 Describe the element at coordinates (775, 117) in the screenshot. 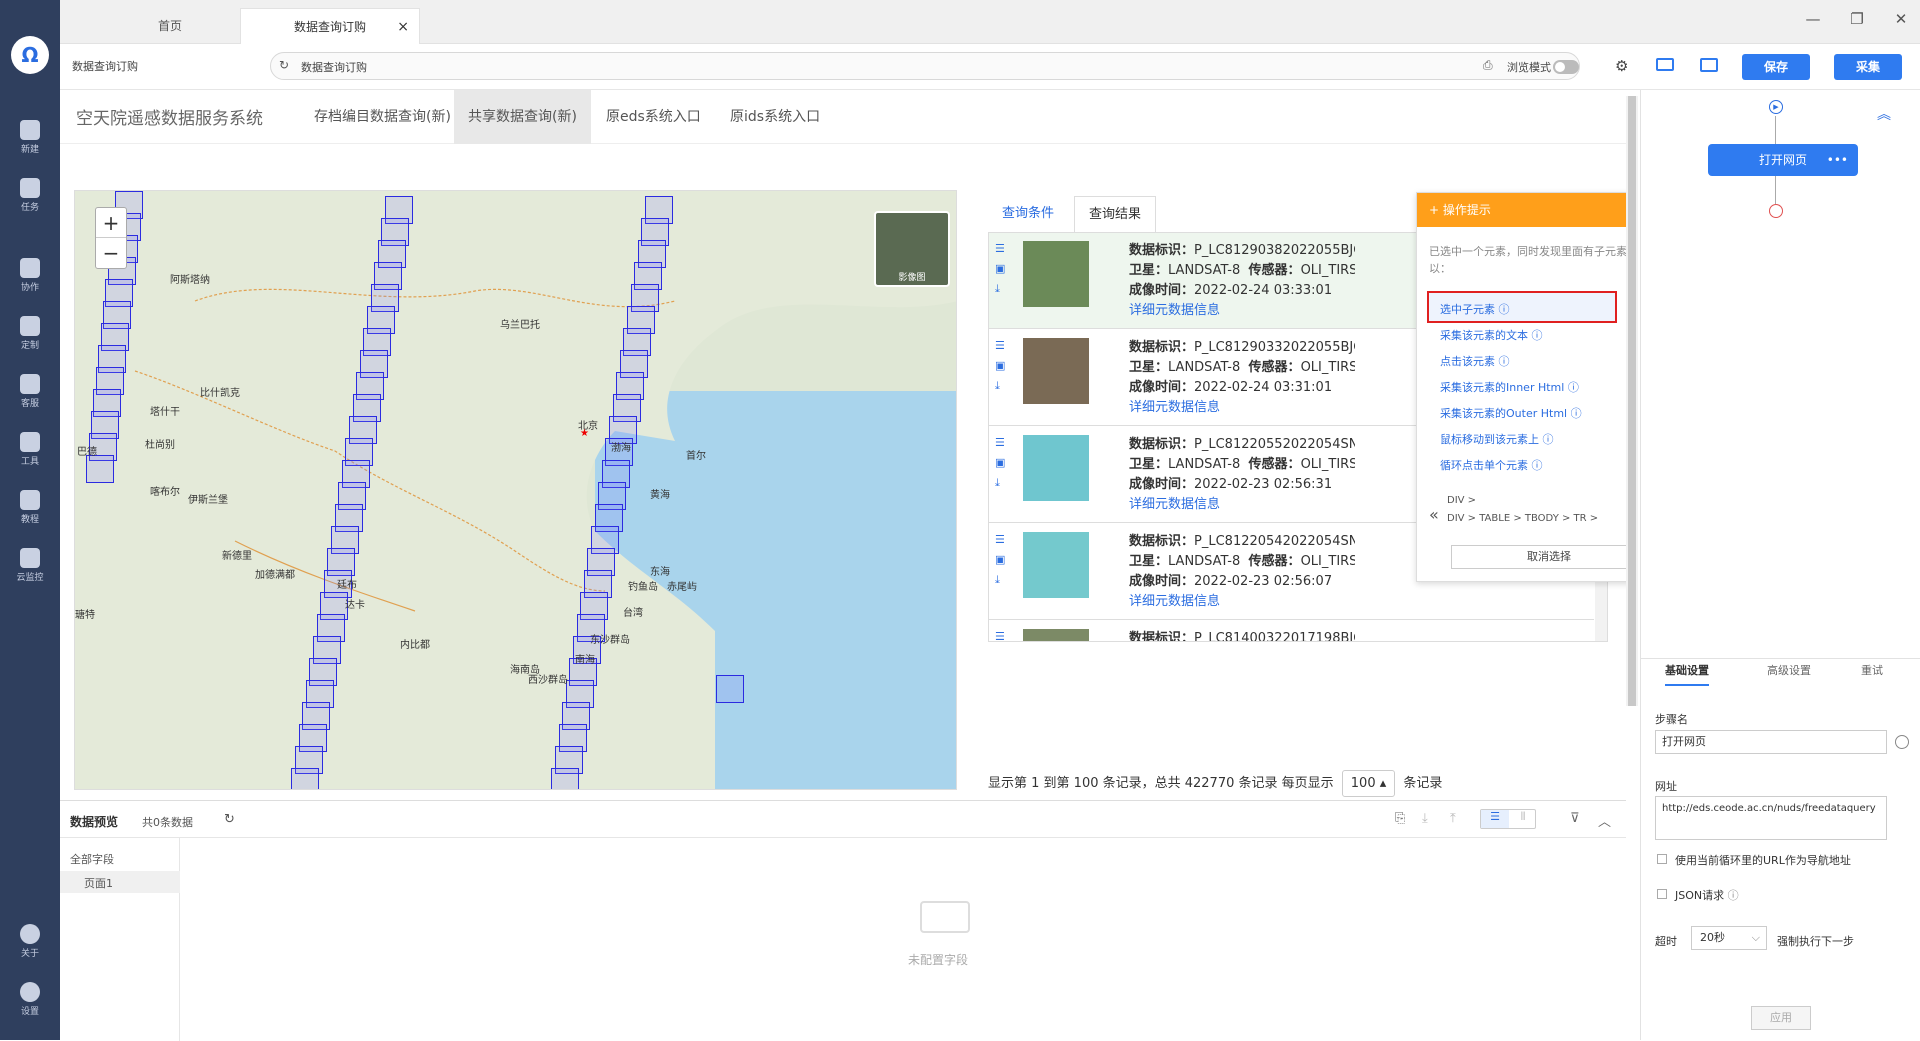

I see `nav-ids: 原ids系统入口` at that location.